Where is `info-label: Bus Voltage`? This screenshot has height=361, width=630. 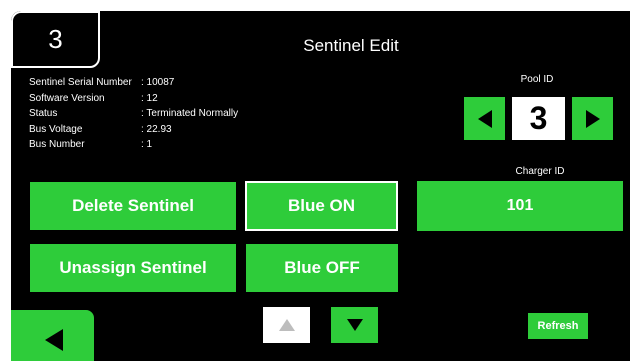
info-label: Bus Voltage is located at coordinates (56, 129).